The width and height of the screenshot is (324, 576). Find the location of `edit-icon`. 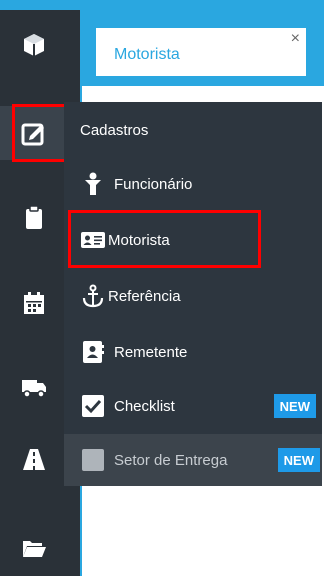

edit-icon is located at coordinates (32, 134).